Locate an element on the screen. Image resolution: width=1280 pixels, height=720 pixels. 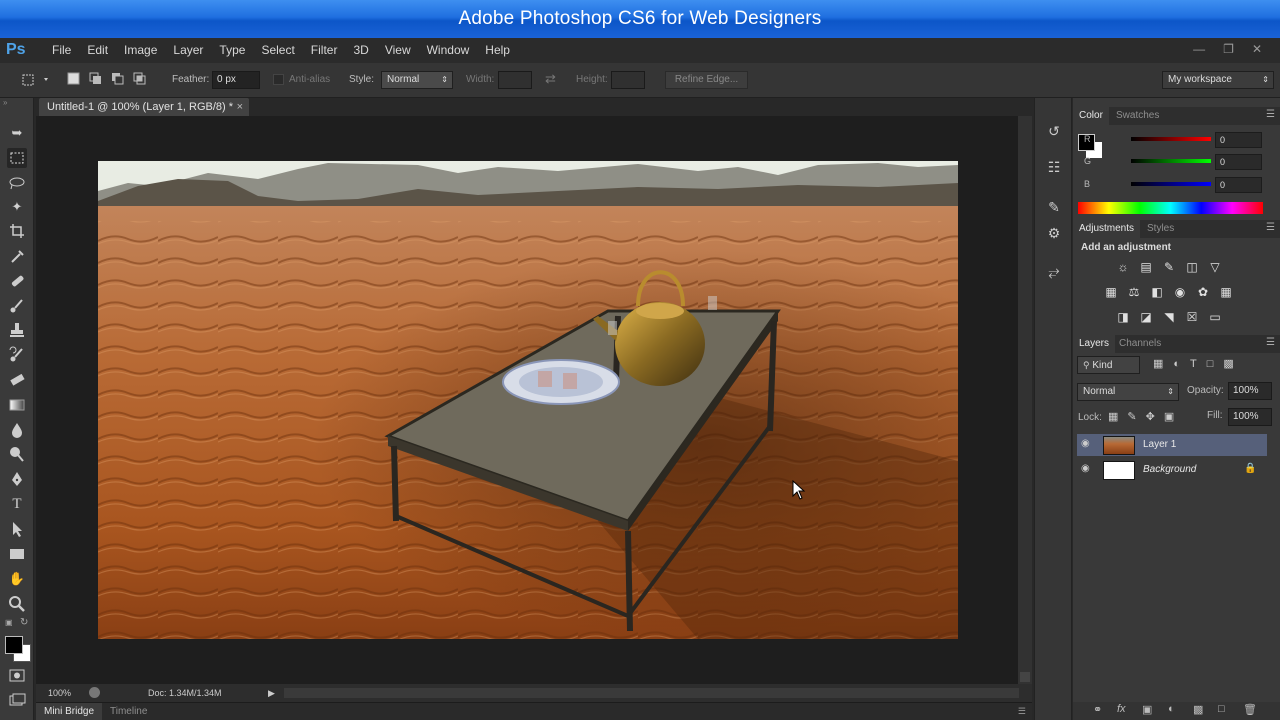
status-info-icon is located at coordinates (94, 692).